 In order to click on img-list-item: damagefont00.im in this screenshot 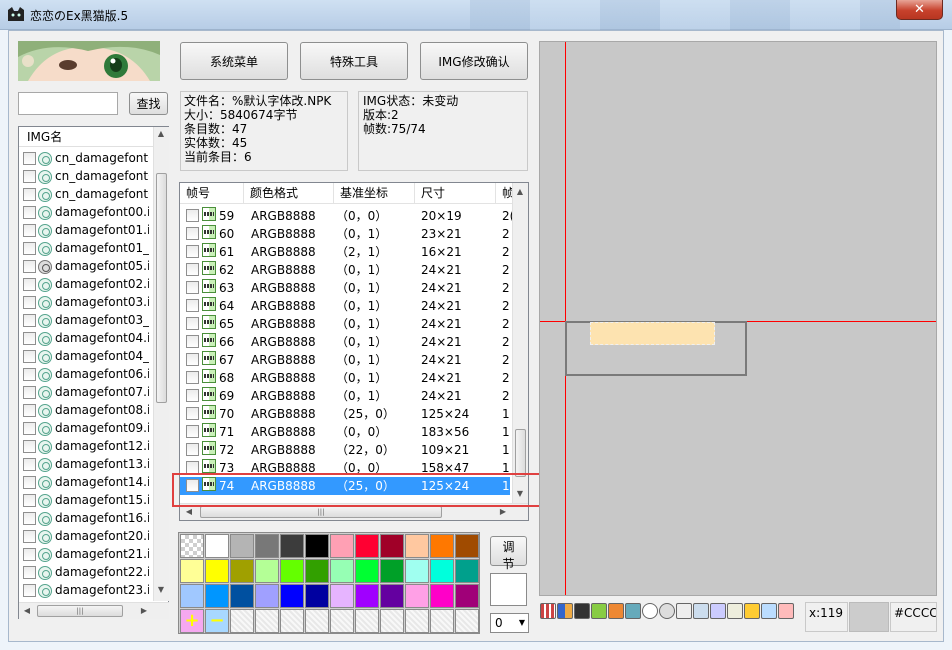, I will do `click(86, 214)`.